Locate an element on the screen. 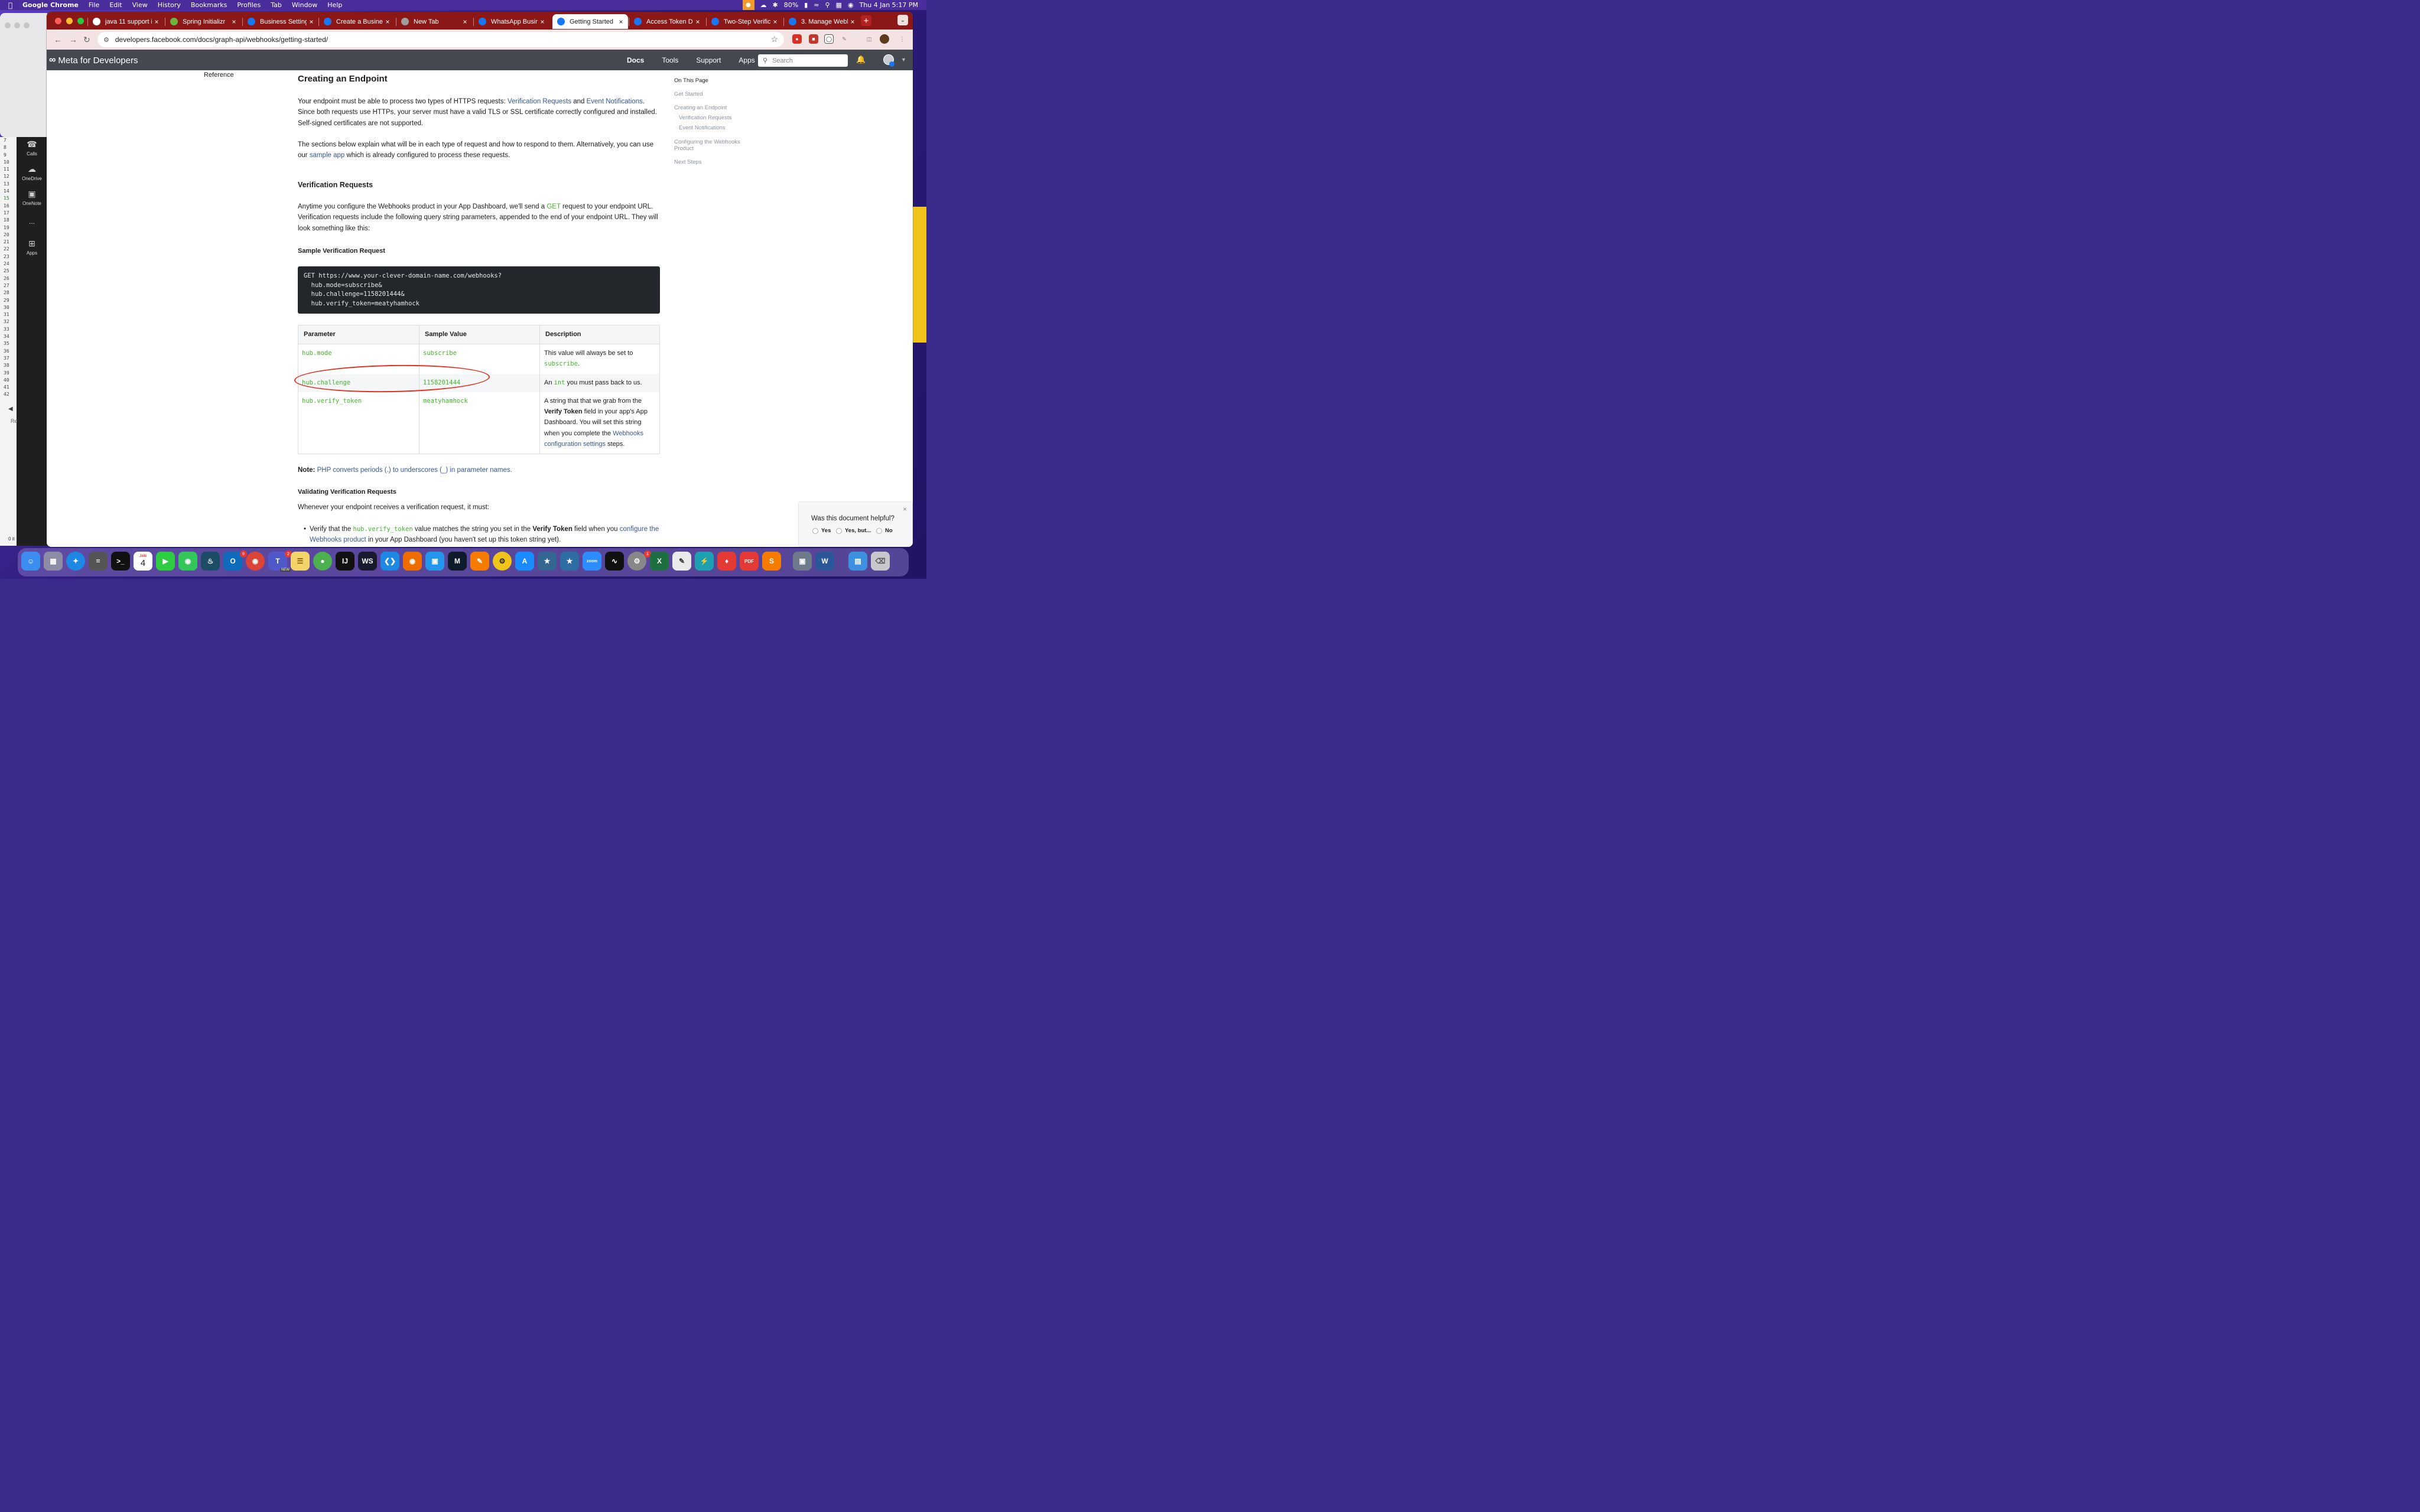 This screenshot has height=1512, width=2420. vscode-icon: ❮❯ is located at coordinates (389, 561).